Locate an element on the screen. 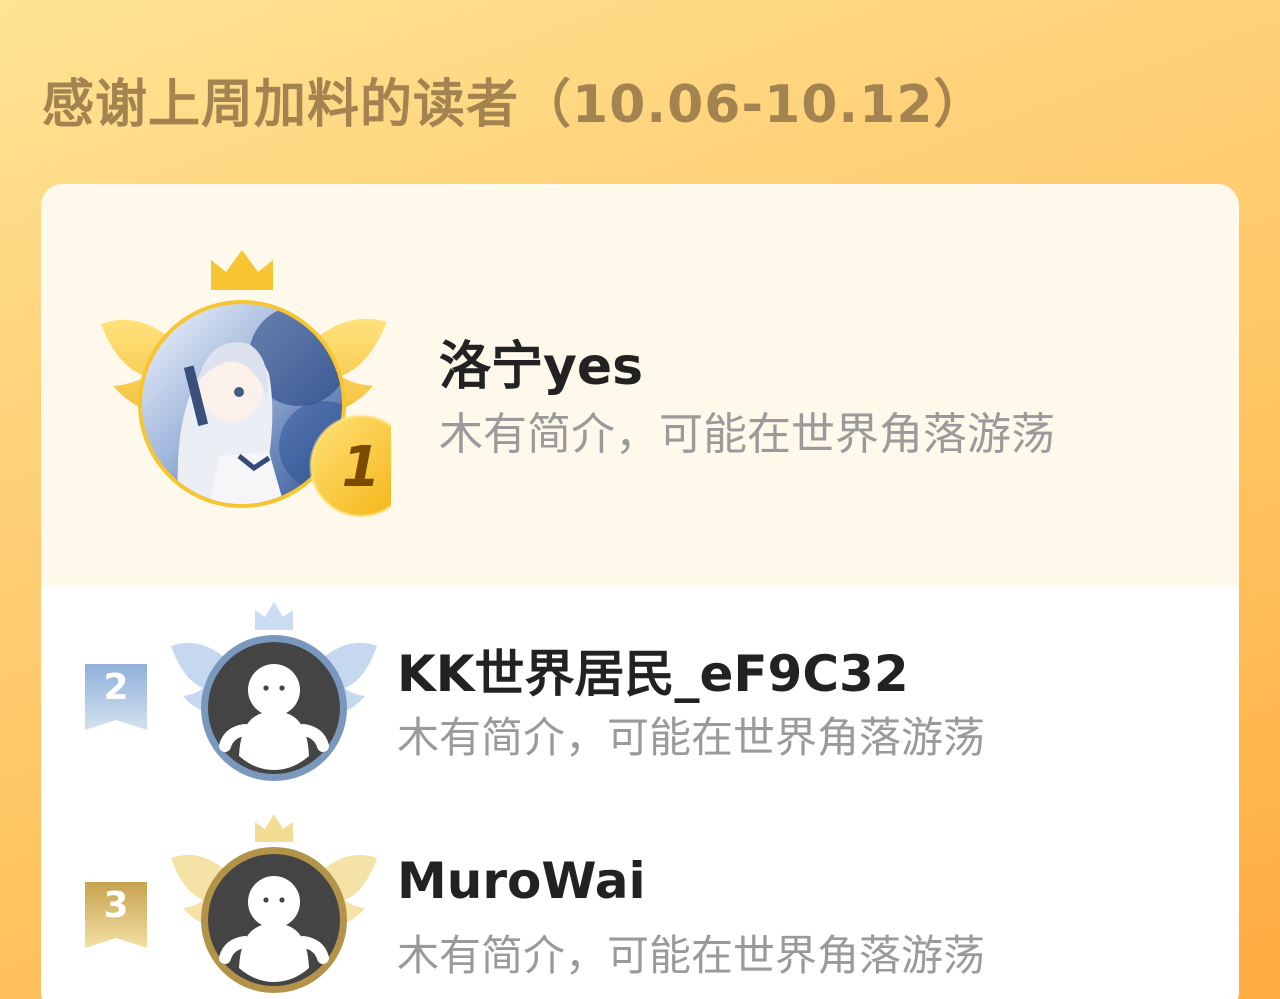 Image resolution: width=1280 pixels, height=999 pixels. reader-name: KK世界居民_eF9C32 is located at coordinates (653, 670).